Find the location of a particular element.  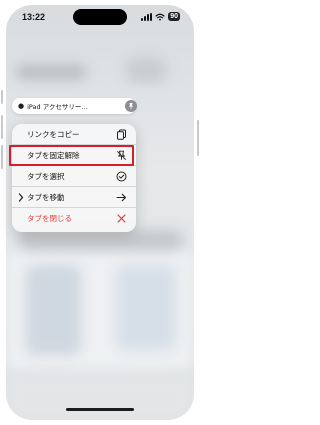

volume-up-button is located at coordinates (2, 127).